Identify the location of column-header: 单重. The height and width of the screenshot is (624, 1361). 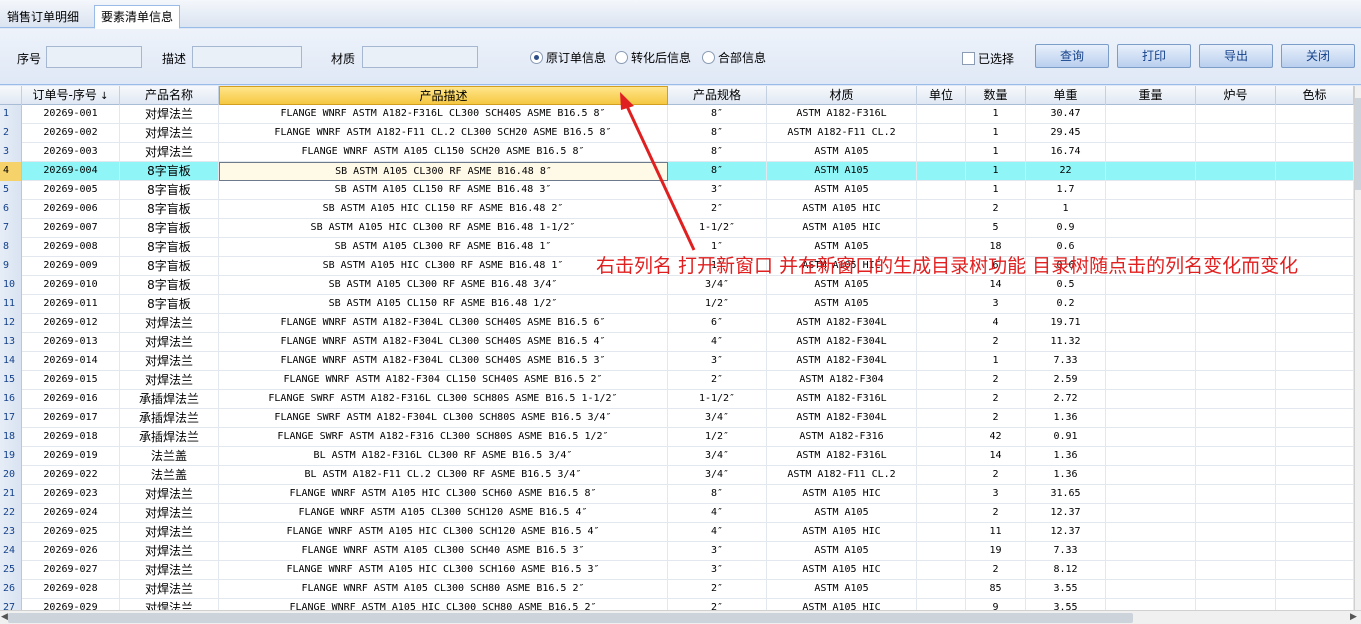
(1066, 95).